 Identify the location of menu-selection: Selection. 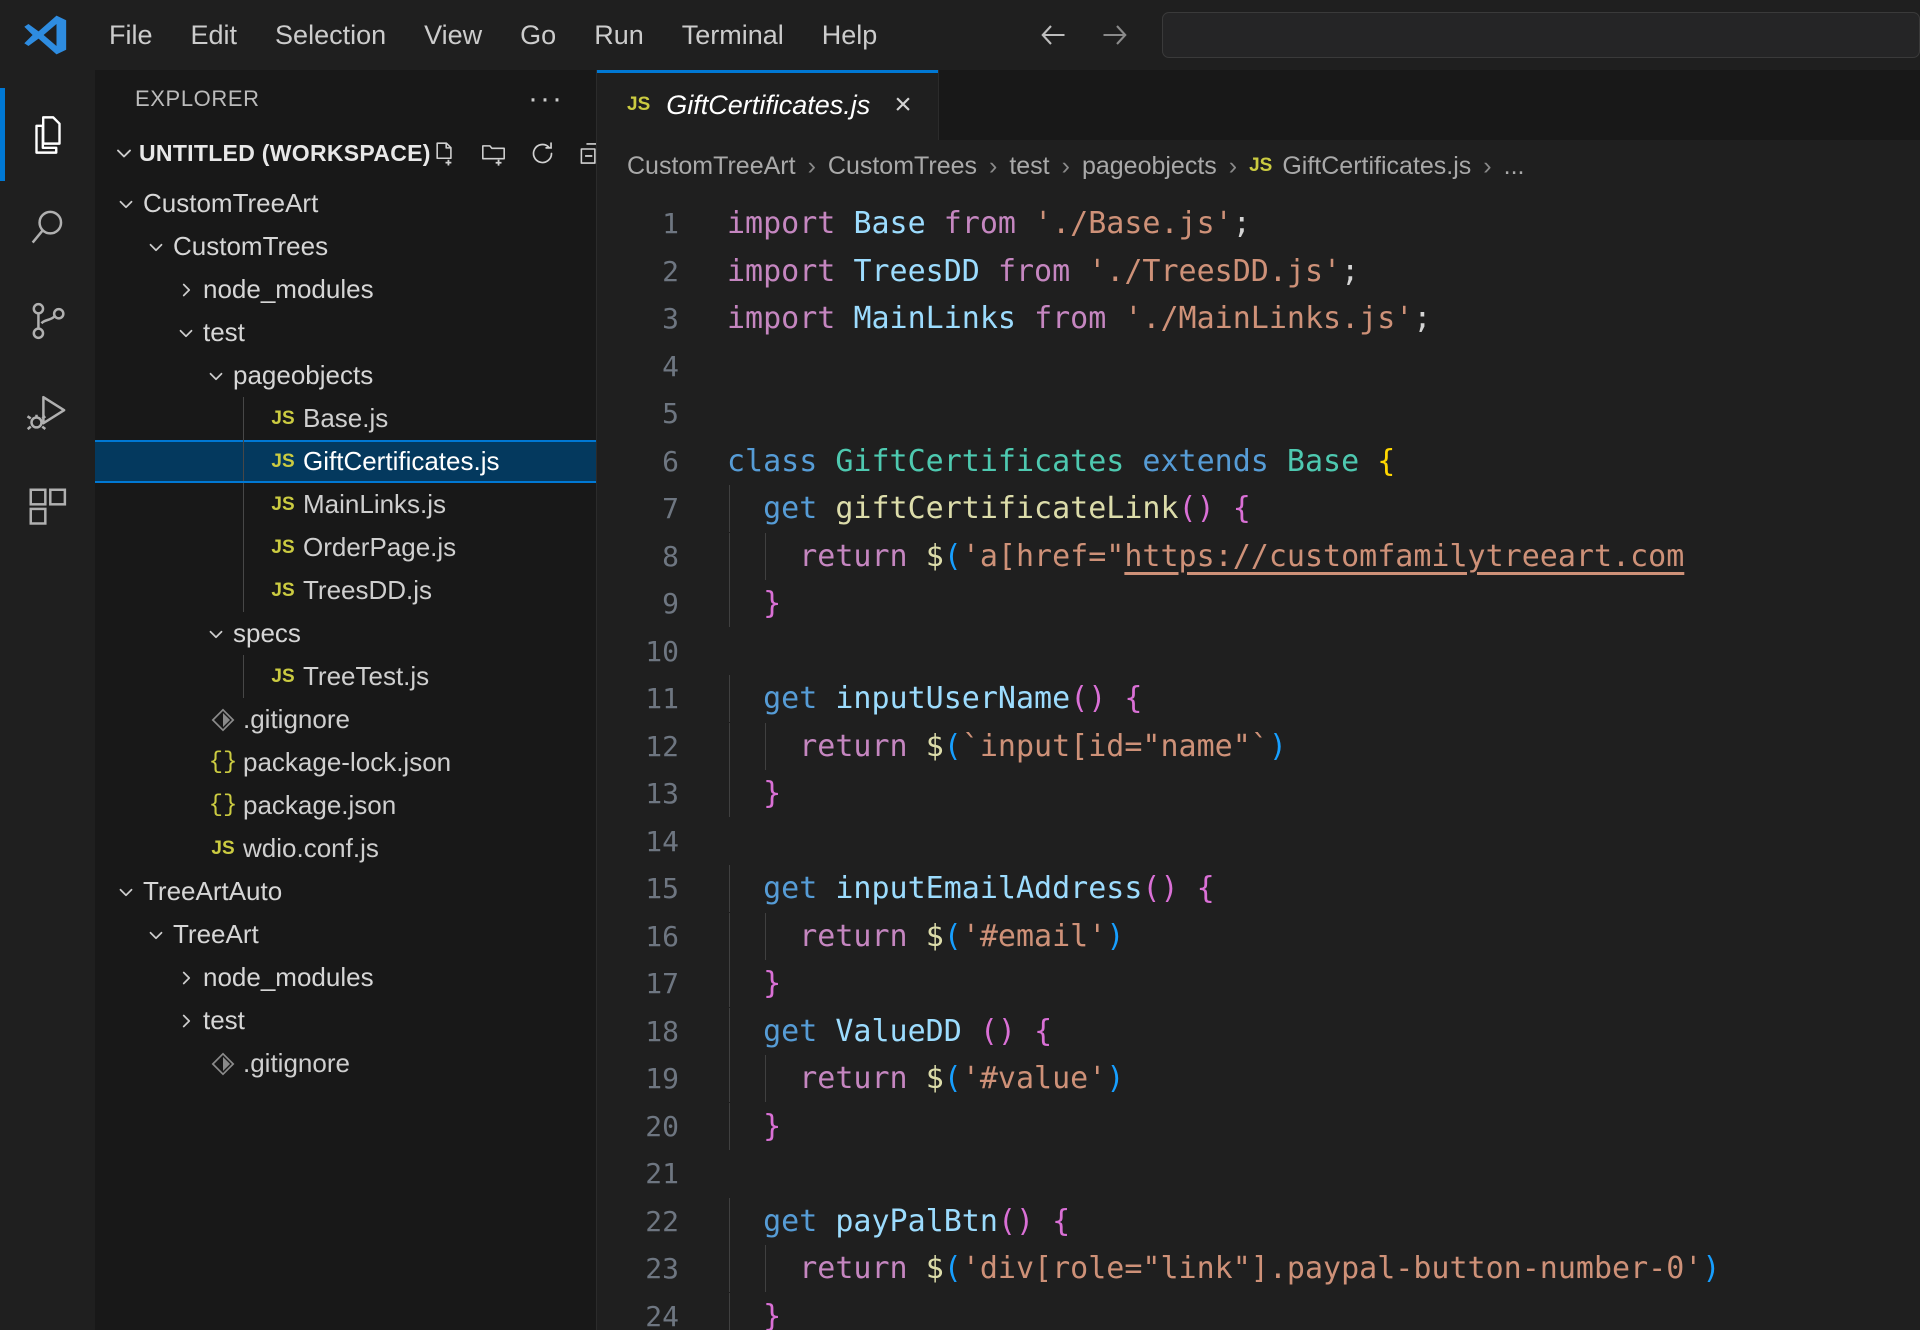
(330, 35).